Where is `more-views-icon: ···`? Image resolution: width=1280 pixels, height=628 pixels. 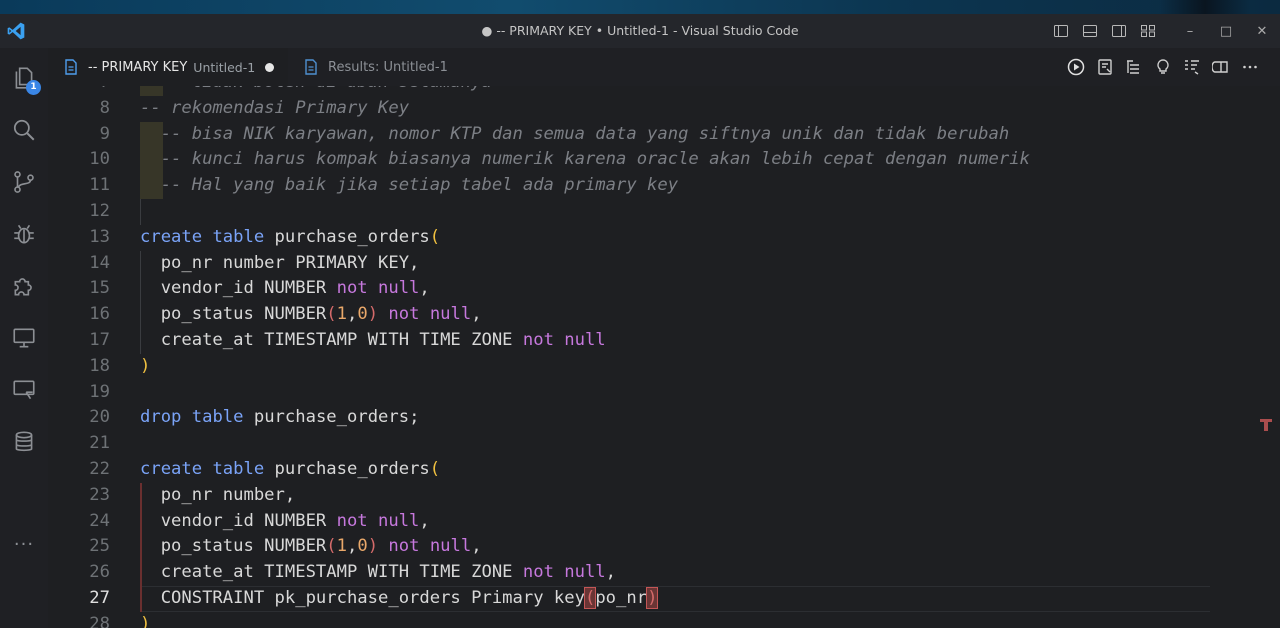 more-views-icon: ··· is located at coordinates (24, 544).